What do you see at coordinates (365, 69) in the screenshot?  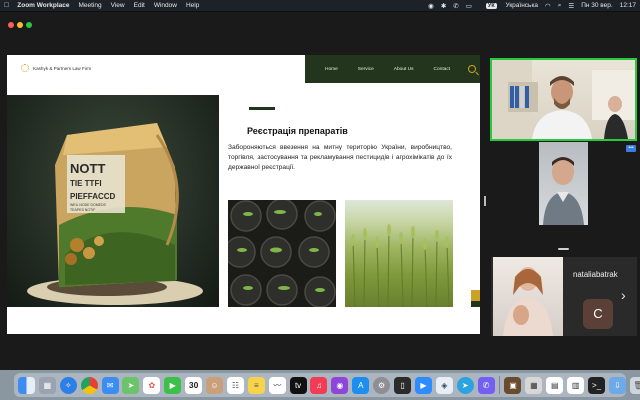 I see `nav-service: Service` at bounding box center [365, 69].